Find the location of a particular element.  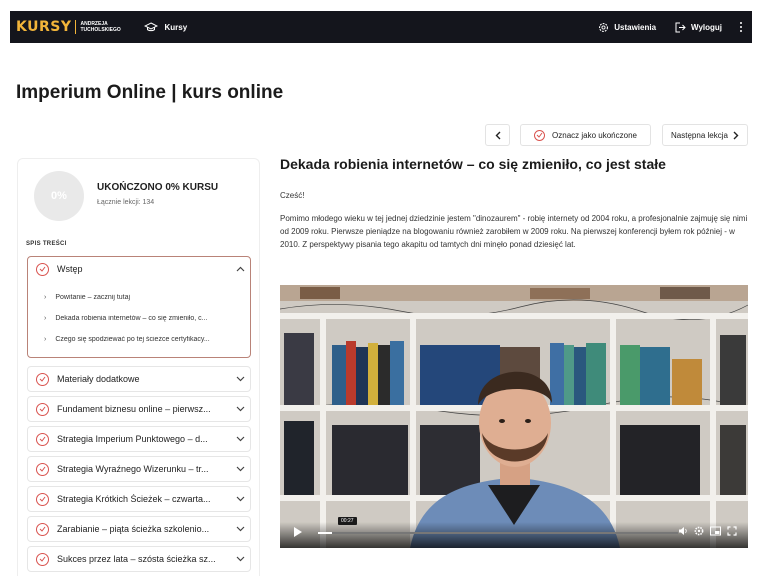

chevron-left-icon is located at coordinates (497, 135).